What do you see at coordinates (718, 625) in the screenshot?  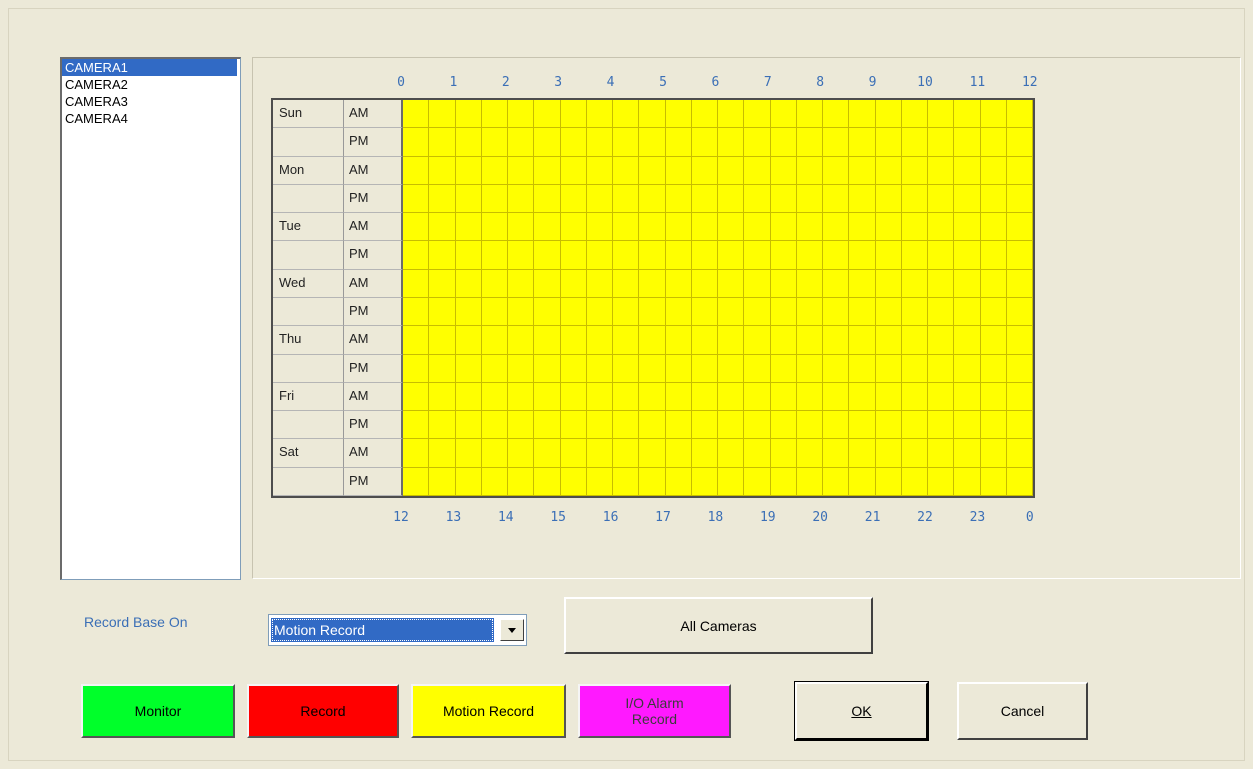 I see `all-cameras-button: All Cameras` at bounding box center [718, 625].